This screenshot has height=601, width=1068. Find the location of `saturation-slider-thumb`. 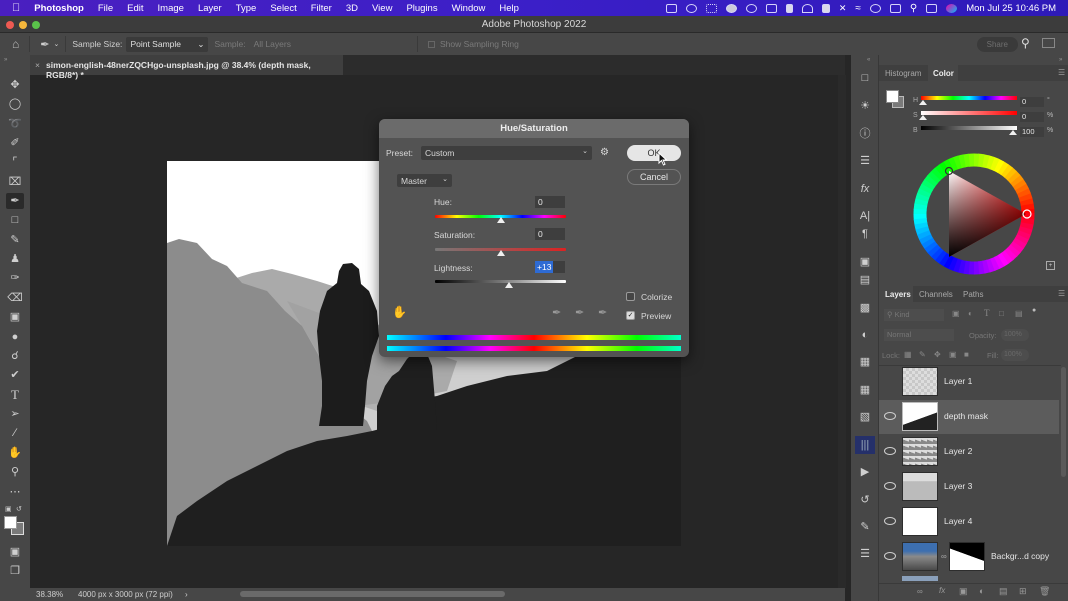

saturation-slider-thumb is located at coordinates (500, 253).